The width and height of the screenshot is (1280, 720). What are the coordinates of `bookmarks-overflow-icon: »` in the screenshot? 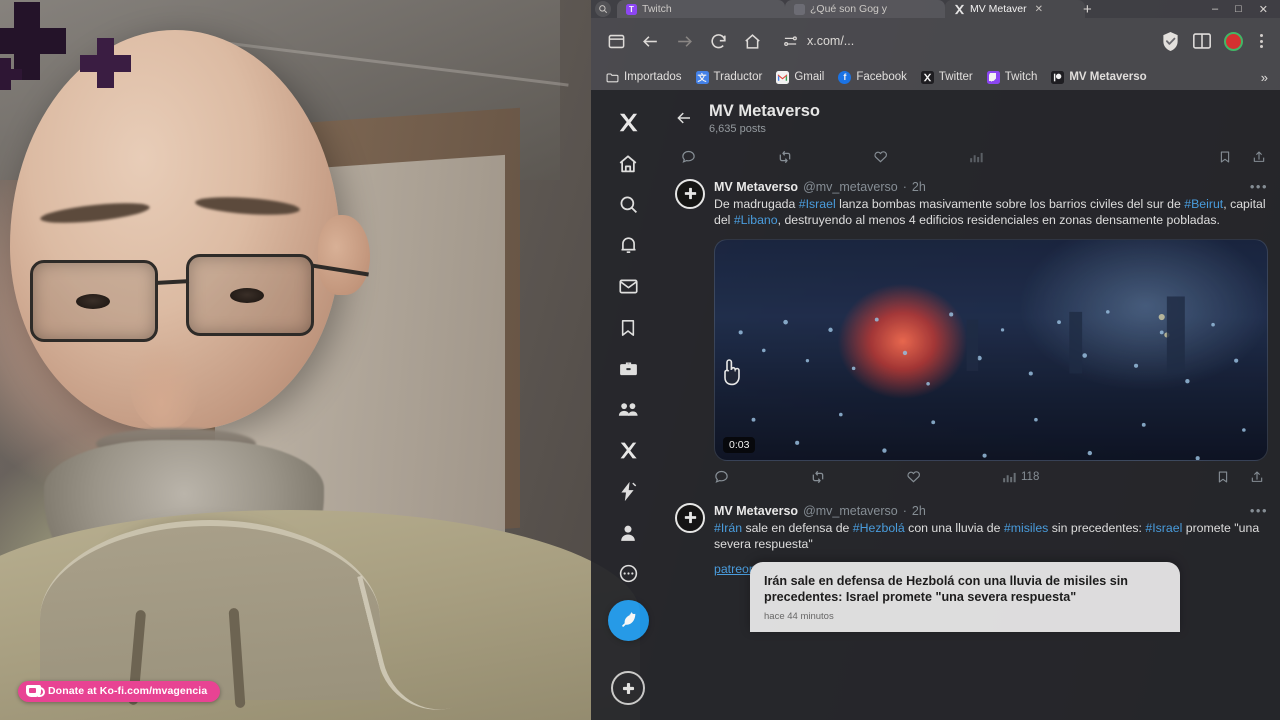 It's located at (1266, 77).